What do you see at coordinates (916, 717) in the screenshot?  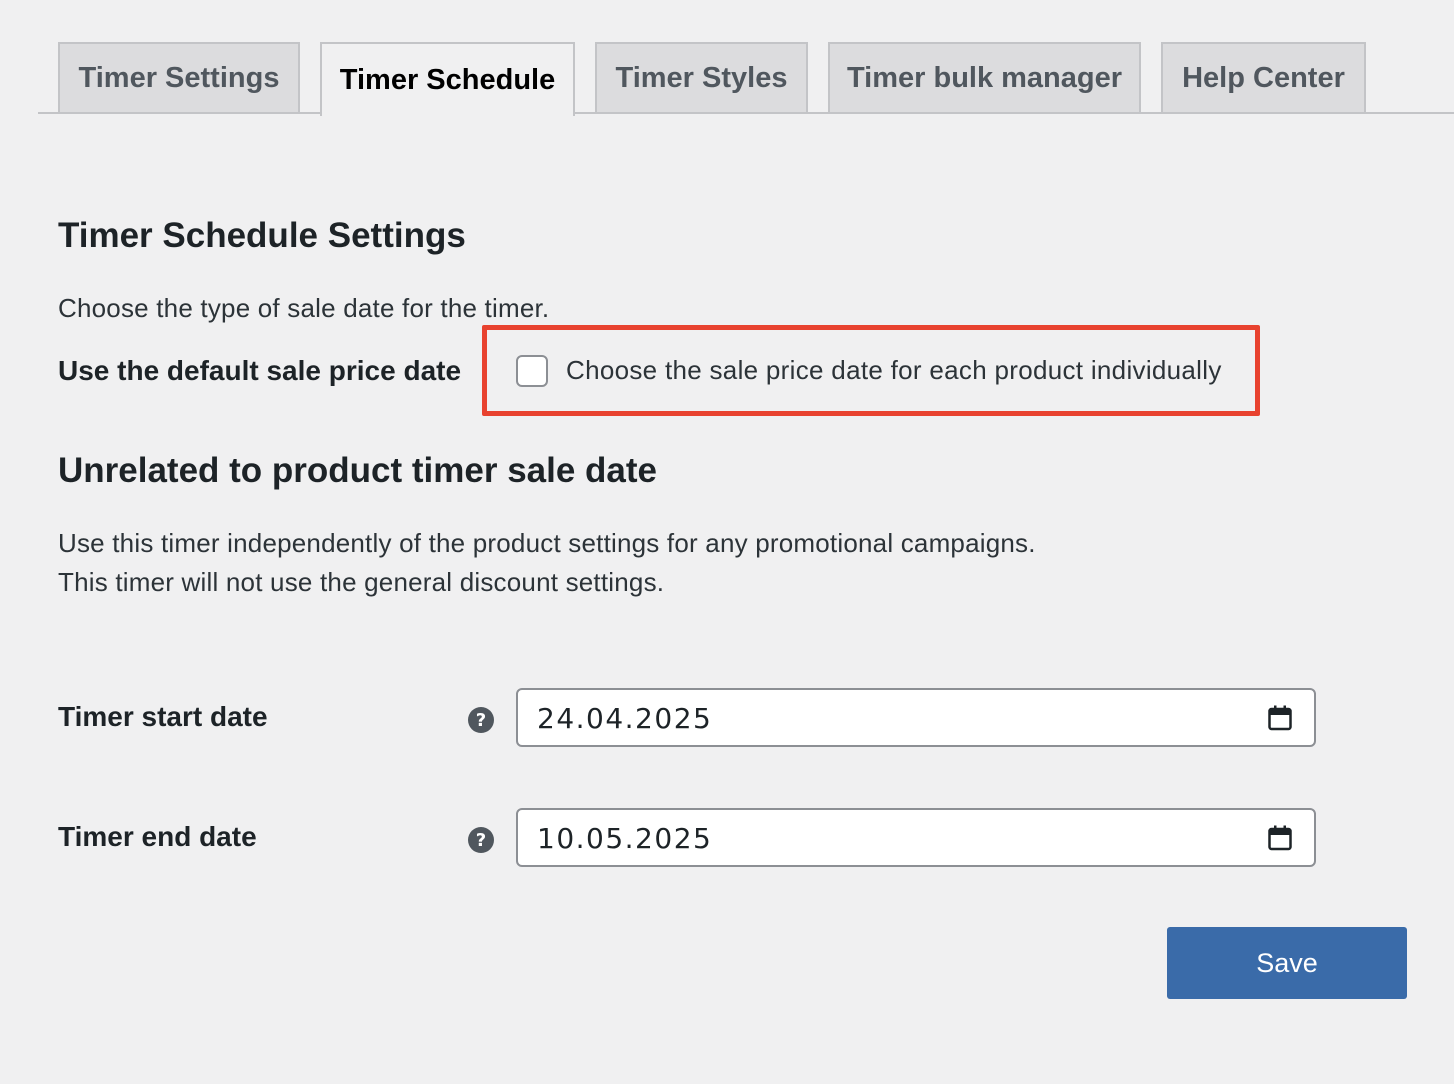 I see `timer-start-date-input: 24.04.2025` at bounding box center [916, 717].